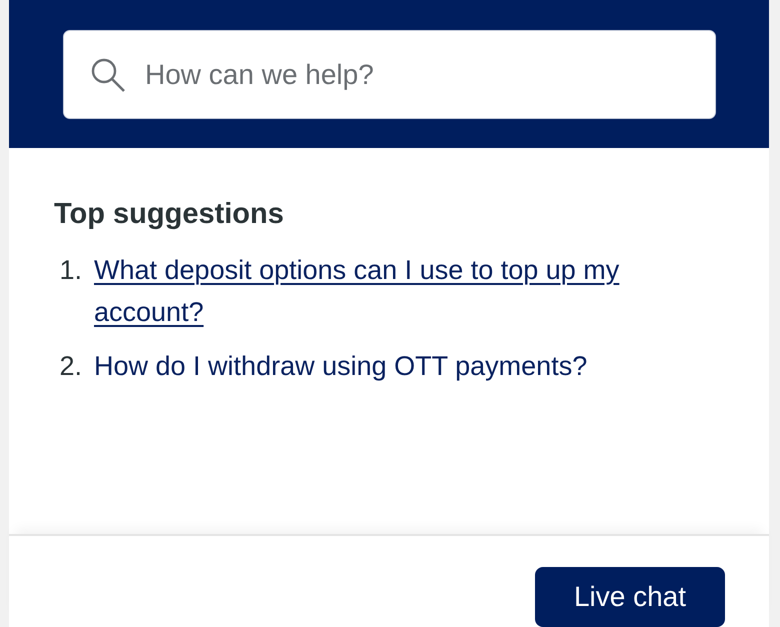 The image size is (780, 627). What do you see at coordinates (389, 74) in the screenshot?
I see `search-field: How can we help?` at bounding box center [389, 74].